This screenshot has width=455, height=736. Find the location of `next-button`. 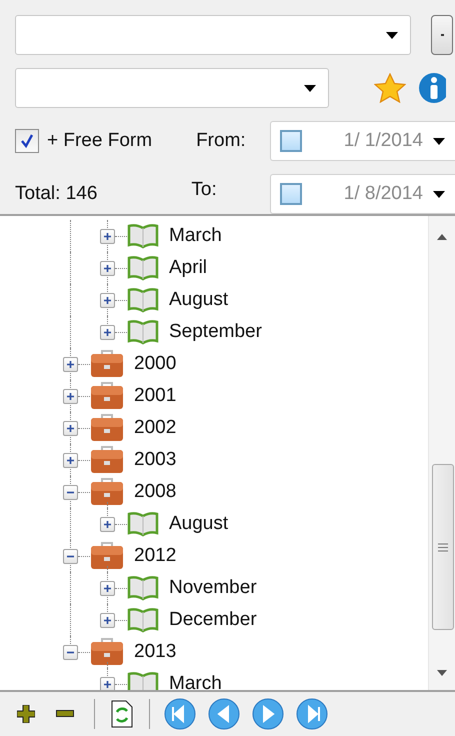

next-button is located at coordinates (268, 714).